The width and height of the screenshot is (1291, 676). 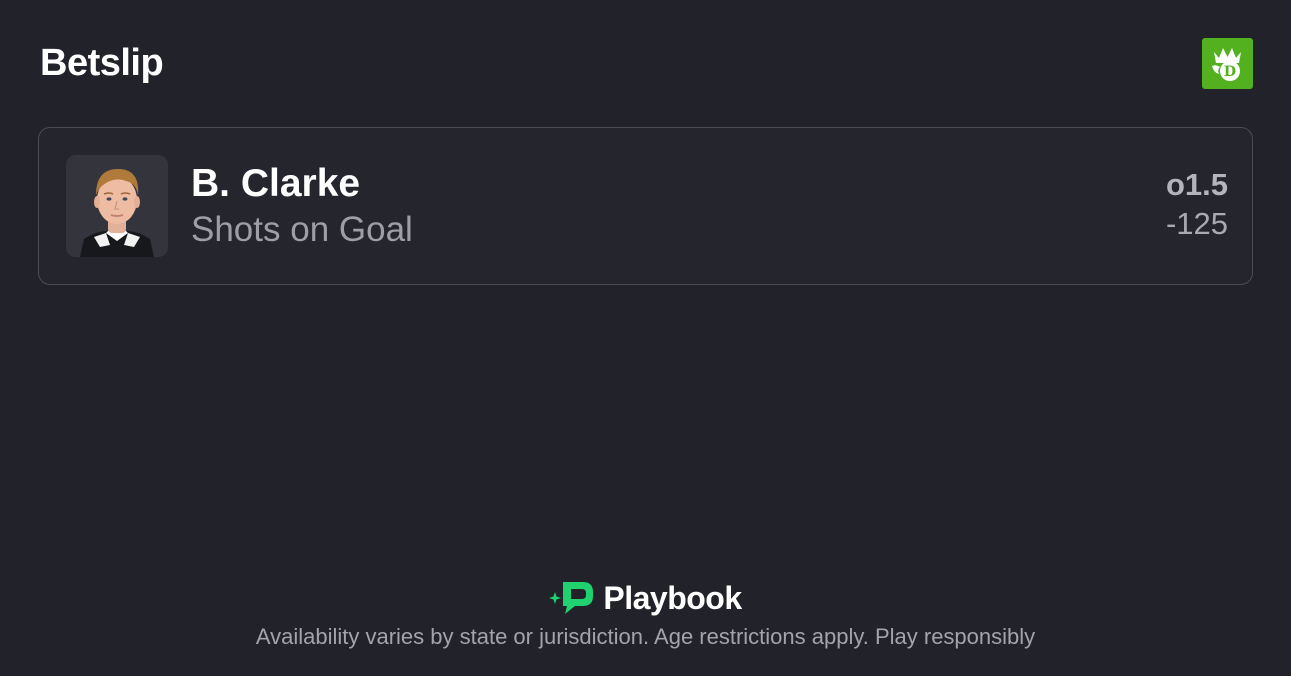 I want to click on playbook-logo: Playbook, so click(x=645, y=598).